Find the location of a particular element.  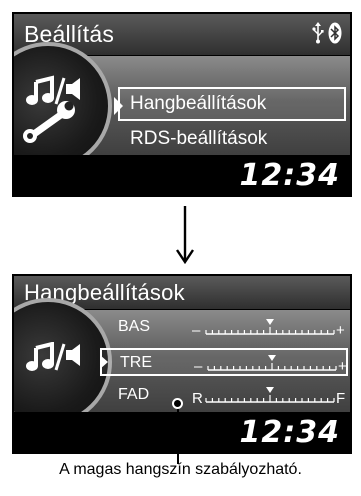

sound-row-fad: FAD RF is located at coordinates (224, 396).